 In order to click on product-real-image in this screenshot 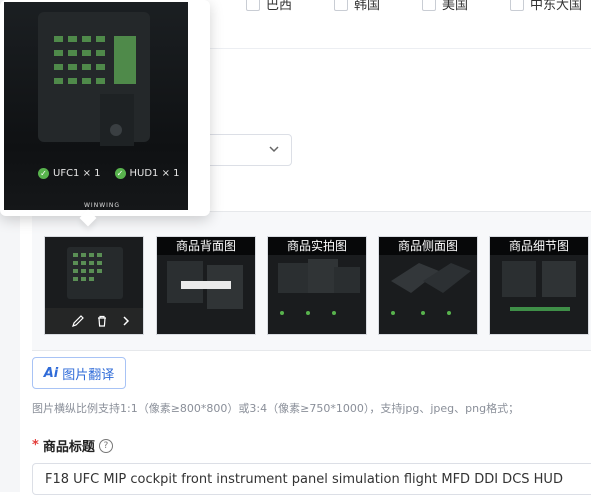, I will do `click(319, 287)`.